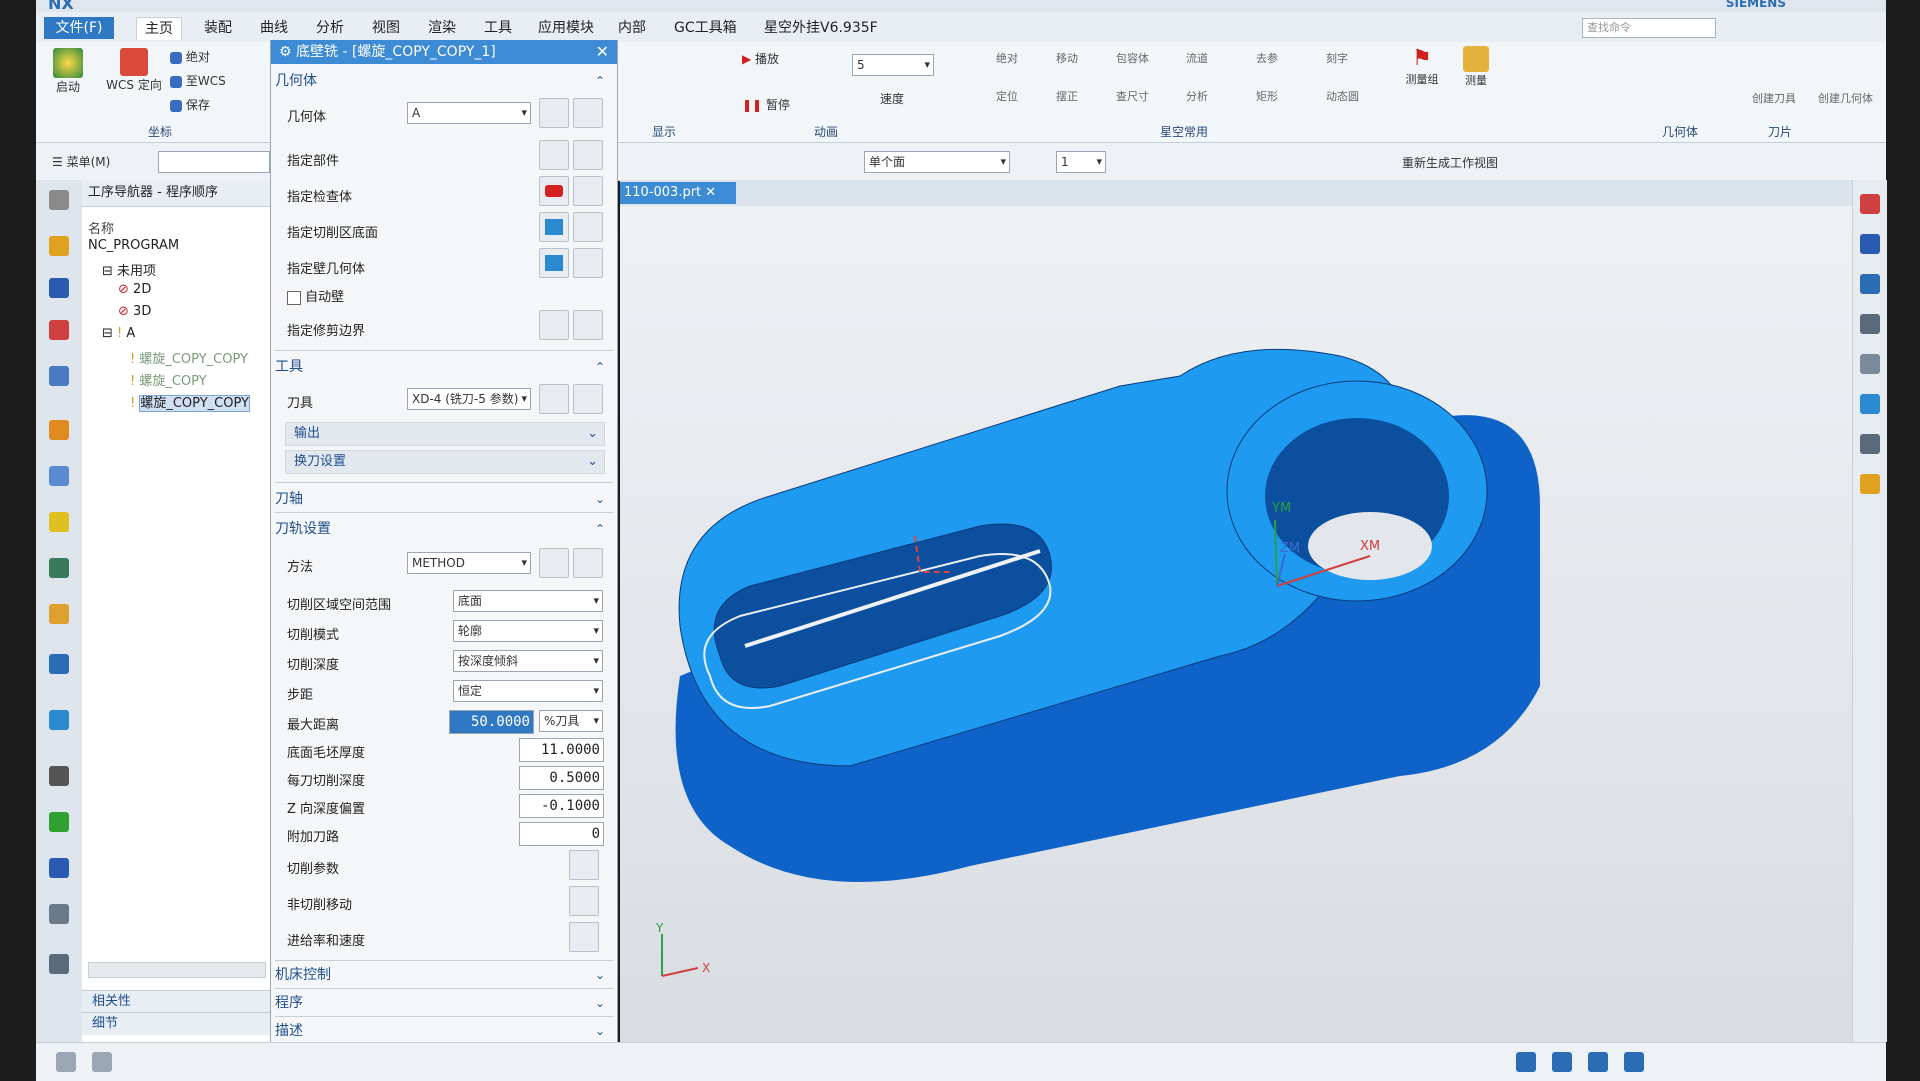 The height and width of the screenshot is (1081, 1920). Describe the element at coordinates (386, 28) in the screenshot. I see `tab-view: 视图` at that location.